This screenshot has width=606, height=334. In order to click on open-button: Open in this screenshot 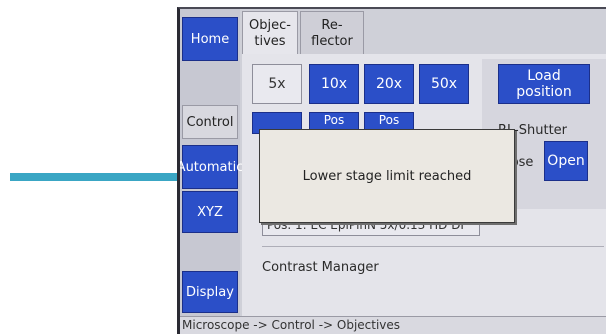, I will do `click(566, 161)`.